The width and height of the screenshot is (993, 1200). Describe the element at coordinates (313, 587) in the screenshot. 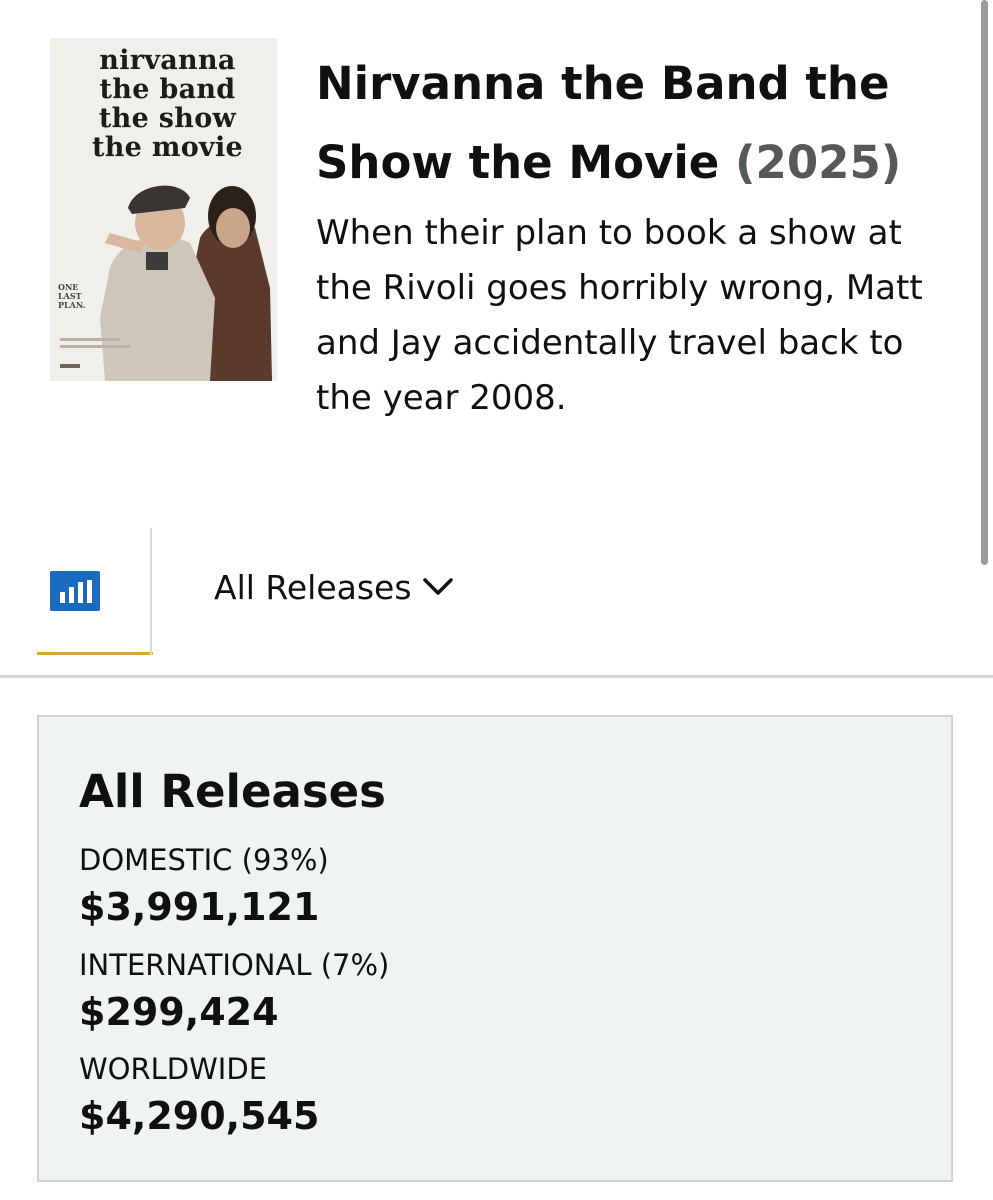

I see `release-selector-label: All Releases` at that location.